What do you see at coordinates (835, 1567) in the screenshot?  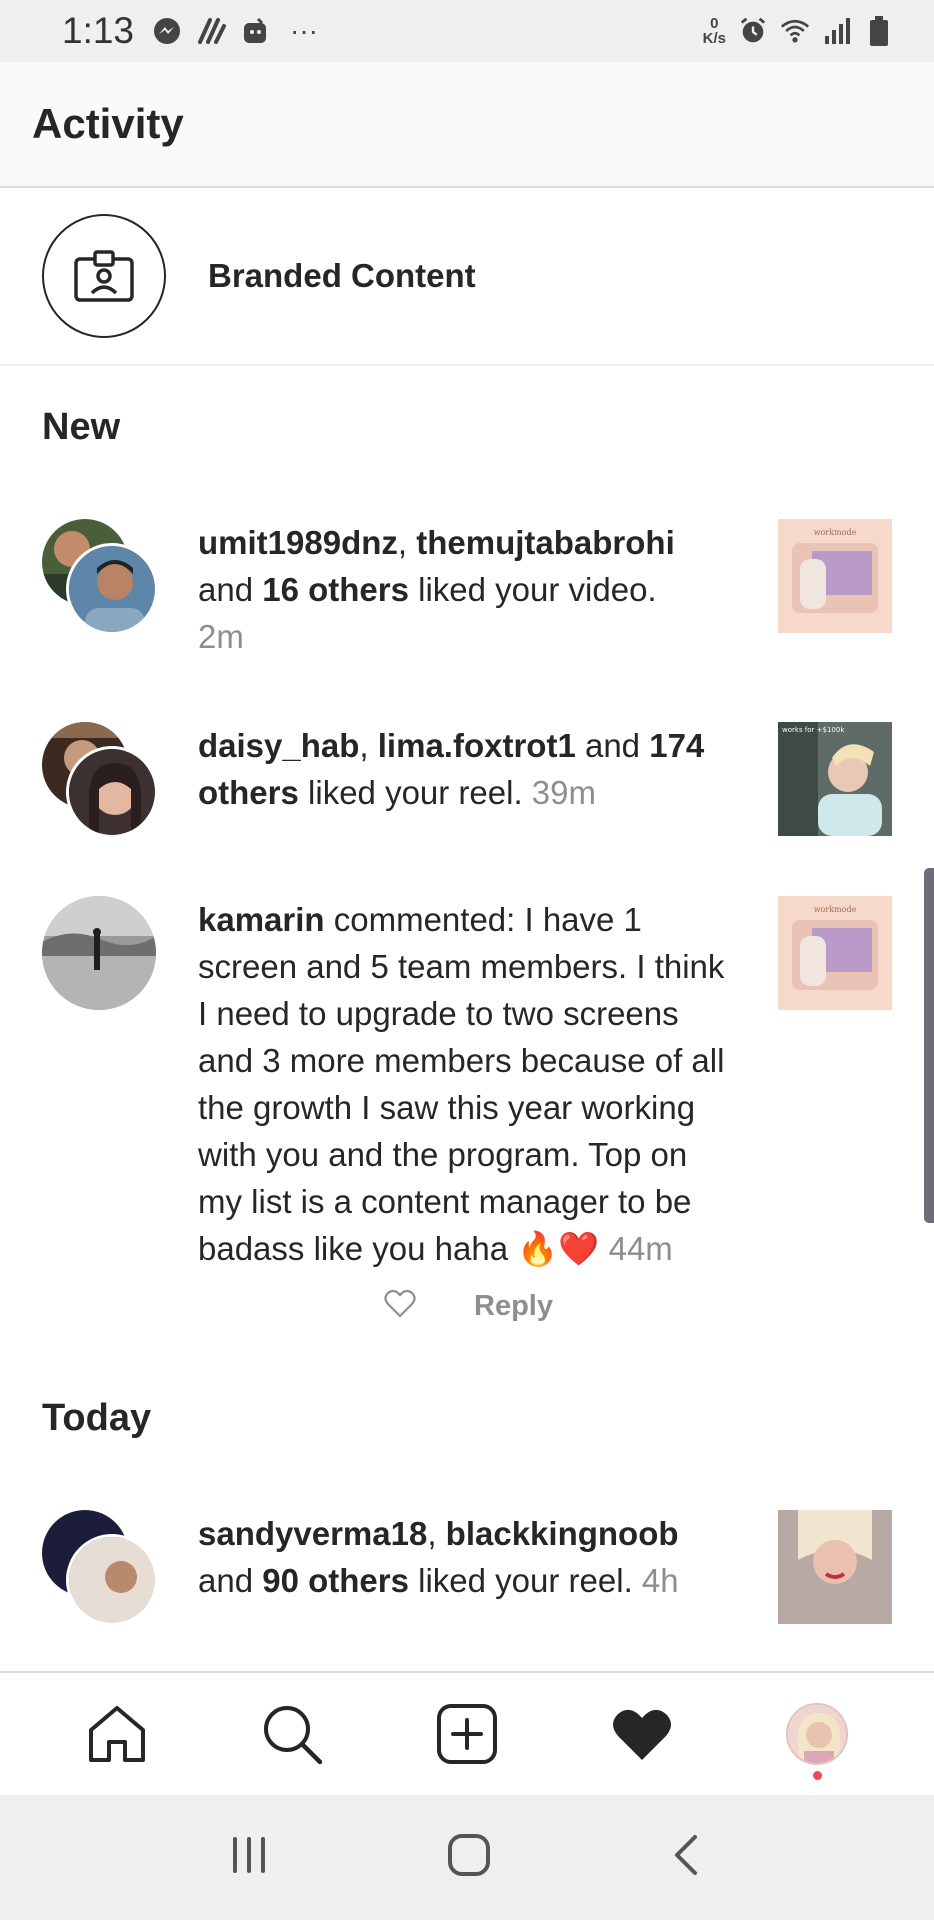 I see `reel-thumbnail` at bounding box center [835, 1567].